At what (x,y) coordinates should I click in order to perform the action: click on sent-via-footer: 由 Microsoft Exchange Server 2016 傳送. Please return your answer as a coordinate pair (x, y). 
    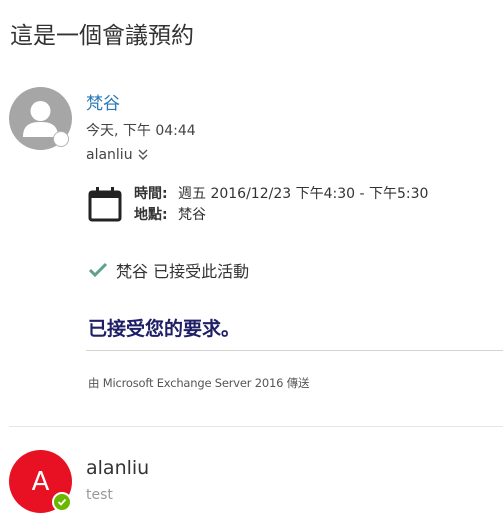
    Looking at the image, I should click on (199, 383).